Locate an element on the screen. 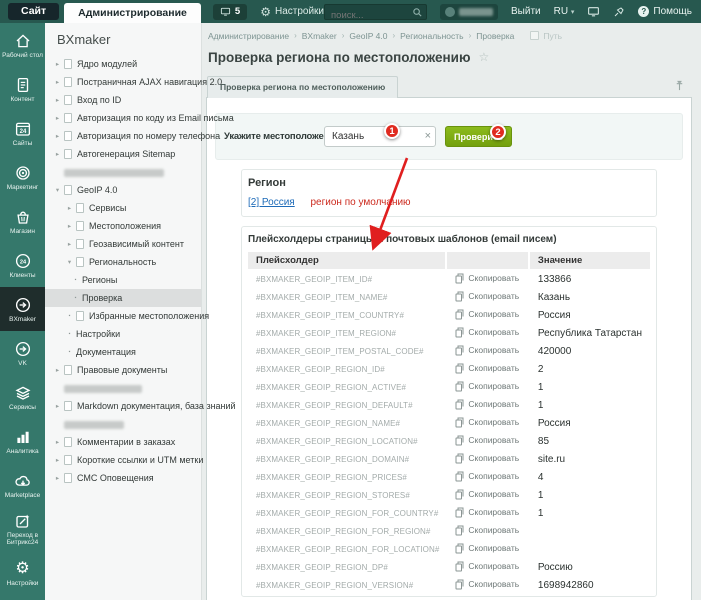 Image resolution: width=701 pixels, height=600 pixels. sidebar-item-documentation: ▪ Документация is located at coordinates (123, 352).